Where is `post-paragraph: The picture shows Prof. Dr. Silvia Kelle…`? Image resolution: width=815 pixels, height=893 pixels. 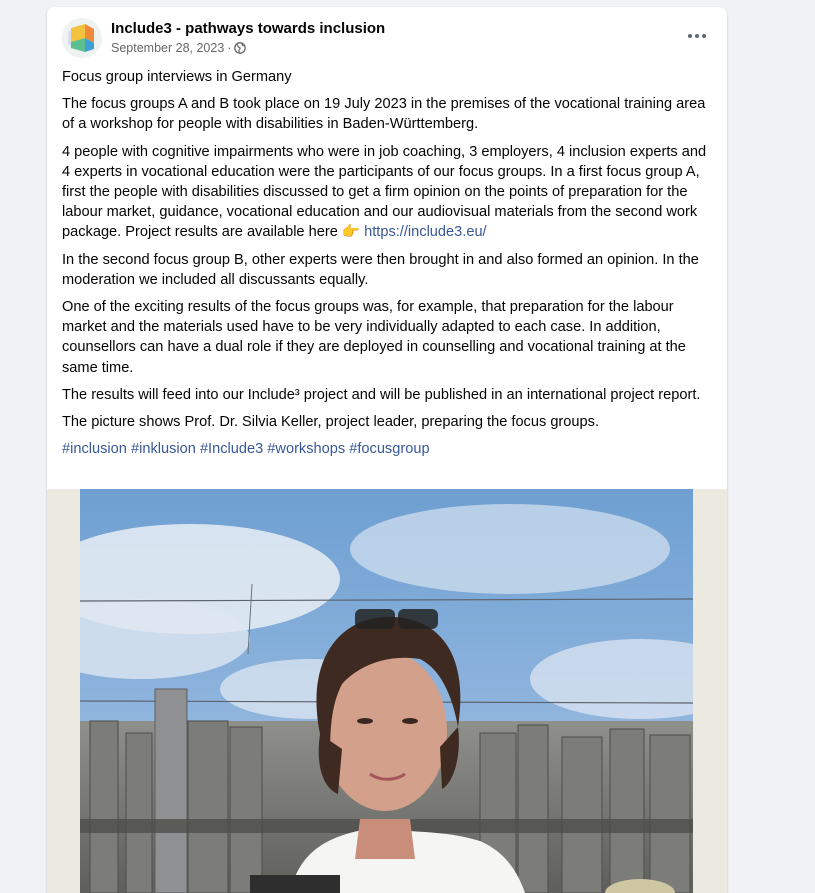 post-paragraph: The picture shows Prof. Dr. Silvia Kelle… is located at coordinates (330, 422).